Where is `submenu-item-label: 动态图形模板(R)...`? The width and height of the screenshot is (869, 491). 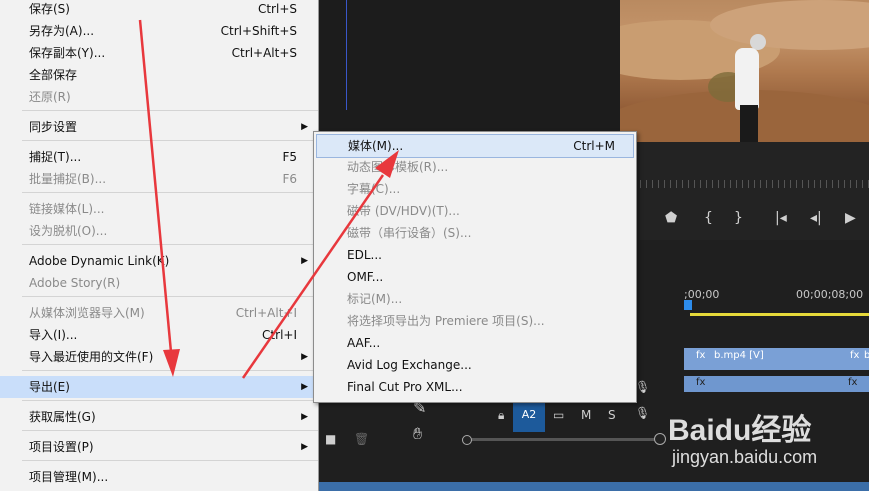 submenu-item-label: 动态图形模板(R)... is located at coordinates (398, 167).